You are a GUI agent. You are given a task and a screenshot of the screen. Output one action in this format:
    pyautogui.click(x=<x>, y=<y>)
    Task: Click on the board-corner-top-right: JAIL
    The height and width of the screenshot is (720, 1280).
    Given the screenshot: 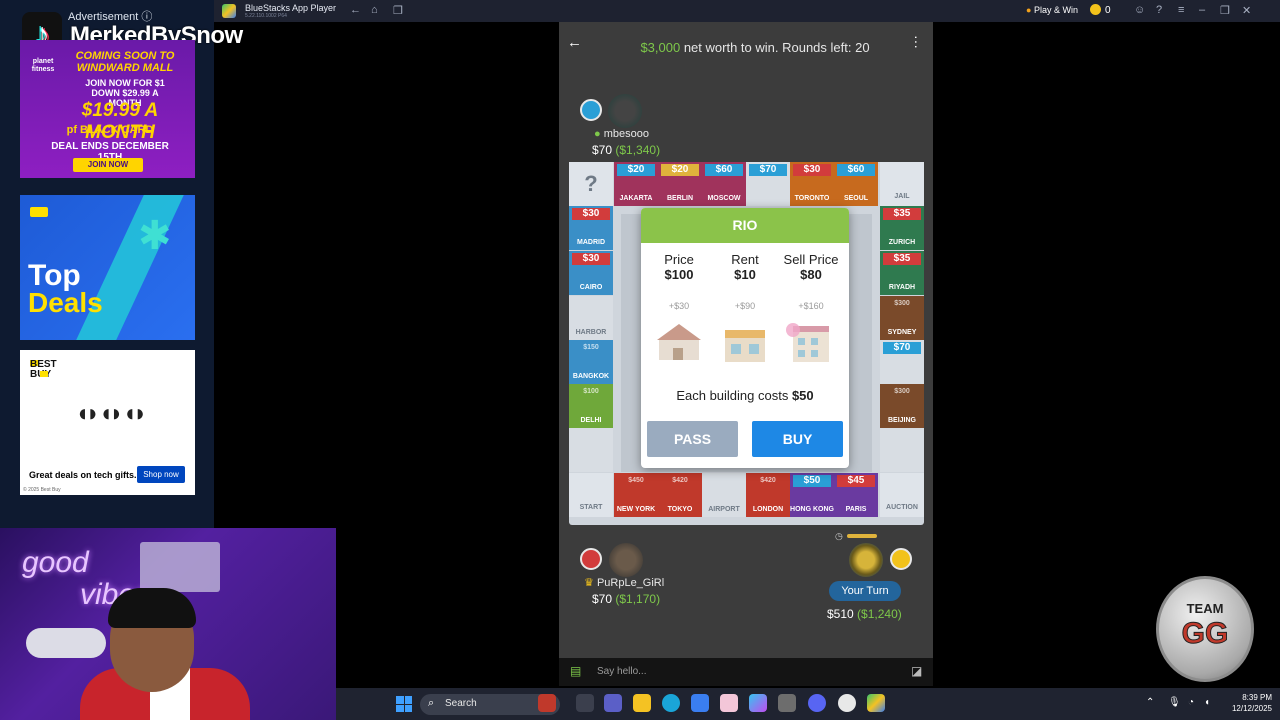 What is the action you would take?
    pyautogui.click(x=902, y=184)
    